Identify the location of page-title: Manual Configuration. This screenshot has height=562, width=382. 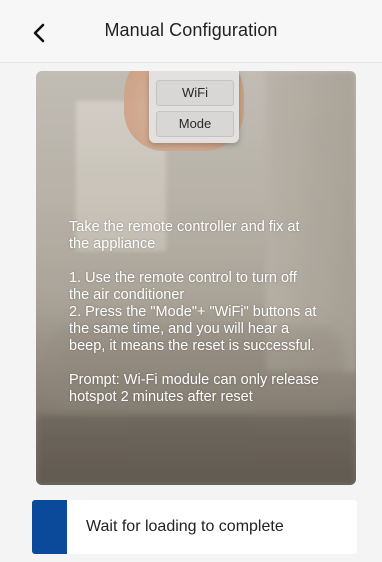
(191, 30).